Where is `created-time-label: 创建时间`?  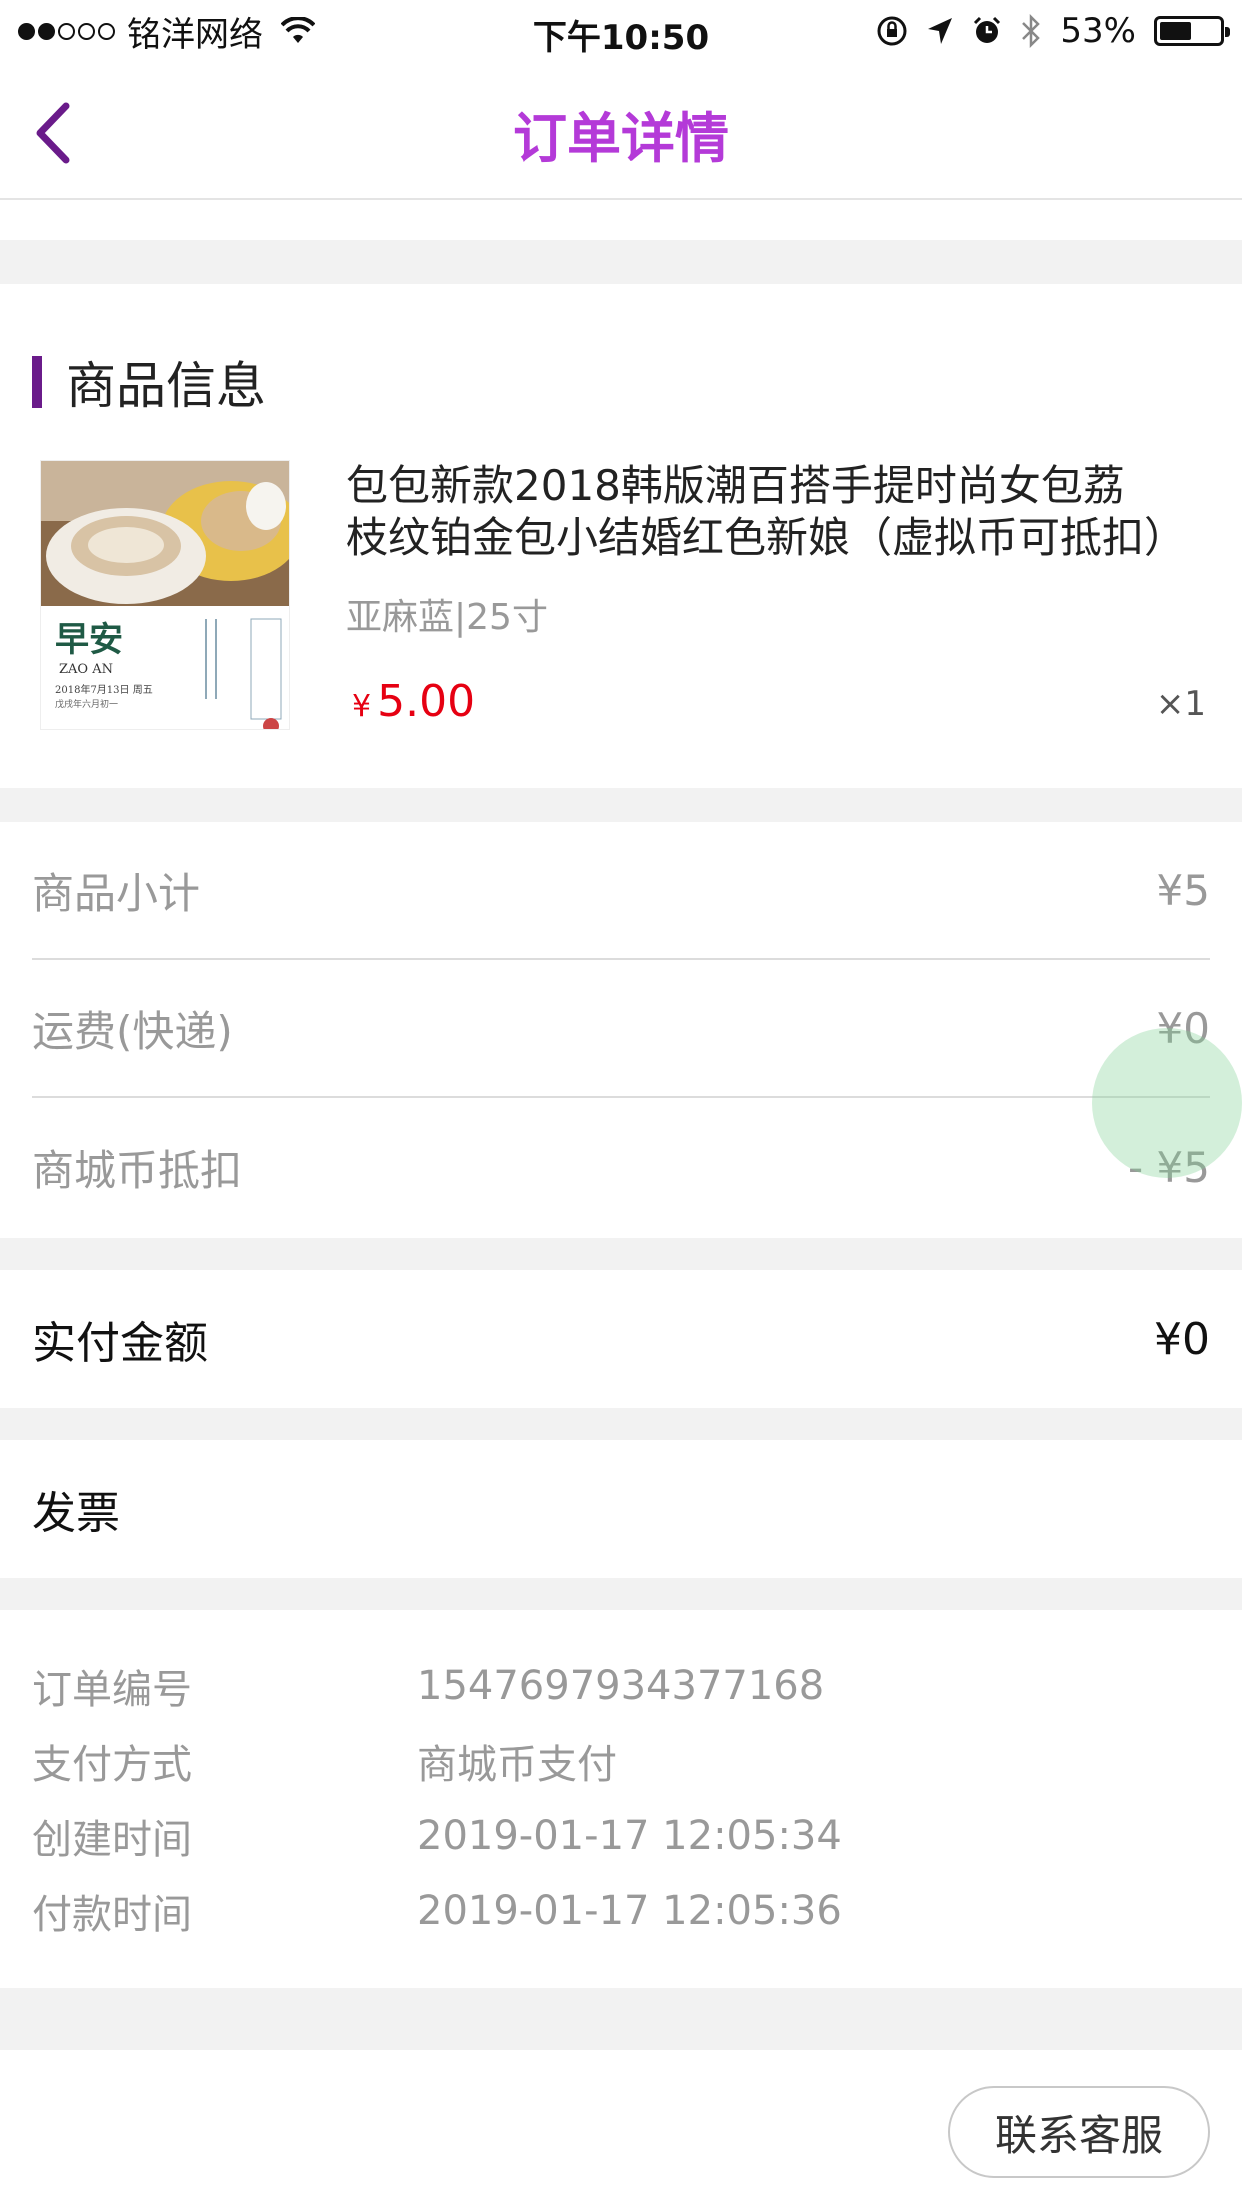 created-time-label: 创建时间 is located at coordinates (112, 1839).